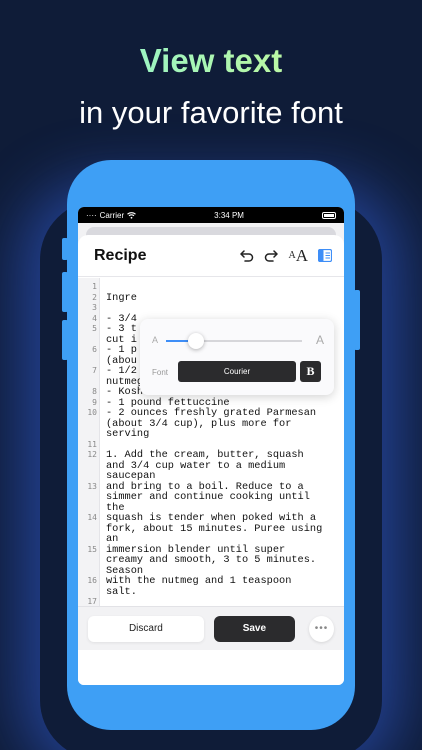 Image resolution: width=422 pixels, height=750 pixels. Describe the element at coordinates (271, 255) in the screenshot. I see `redo-icon` at that location.